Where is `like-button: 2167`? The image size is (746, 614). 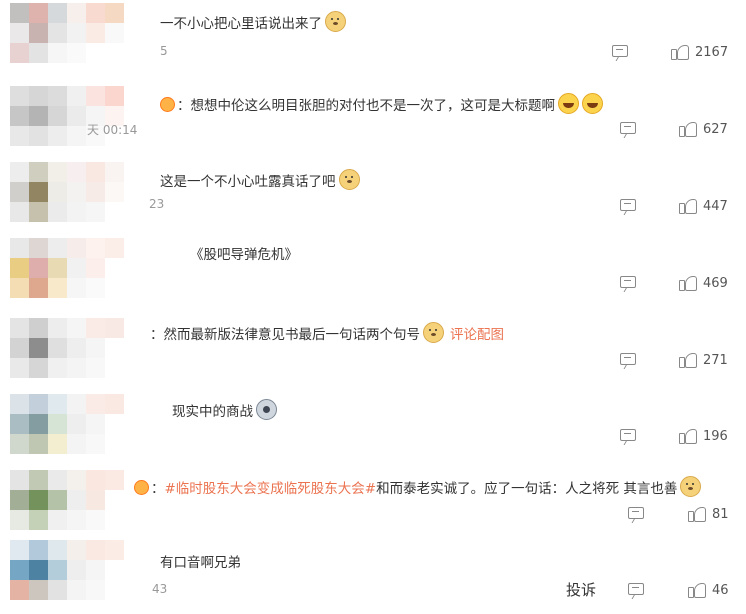
like-button: 2167 is located at coordinates (699, 52).